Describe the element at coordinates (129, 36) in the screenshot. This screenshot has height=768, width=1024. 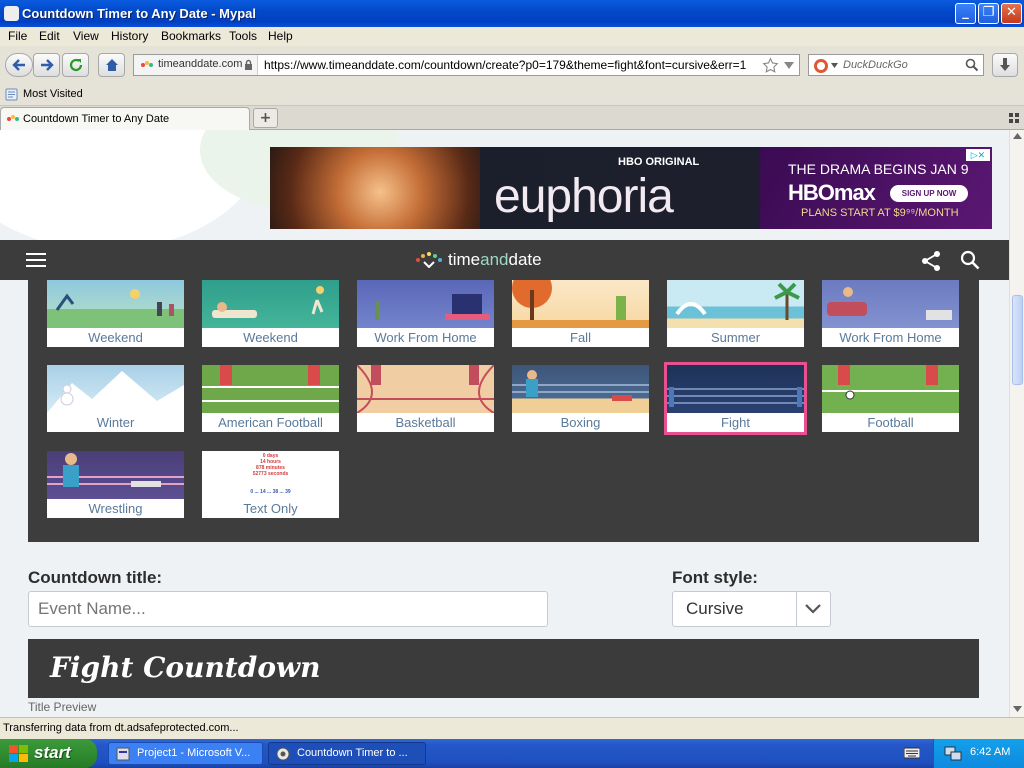
I see `menu-history: History` at that location.